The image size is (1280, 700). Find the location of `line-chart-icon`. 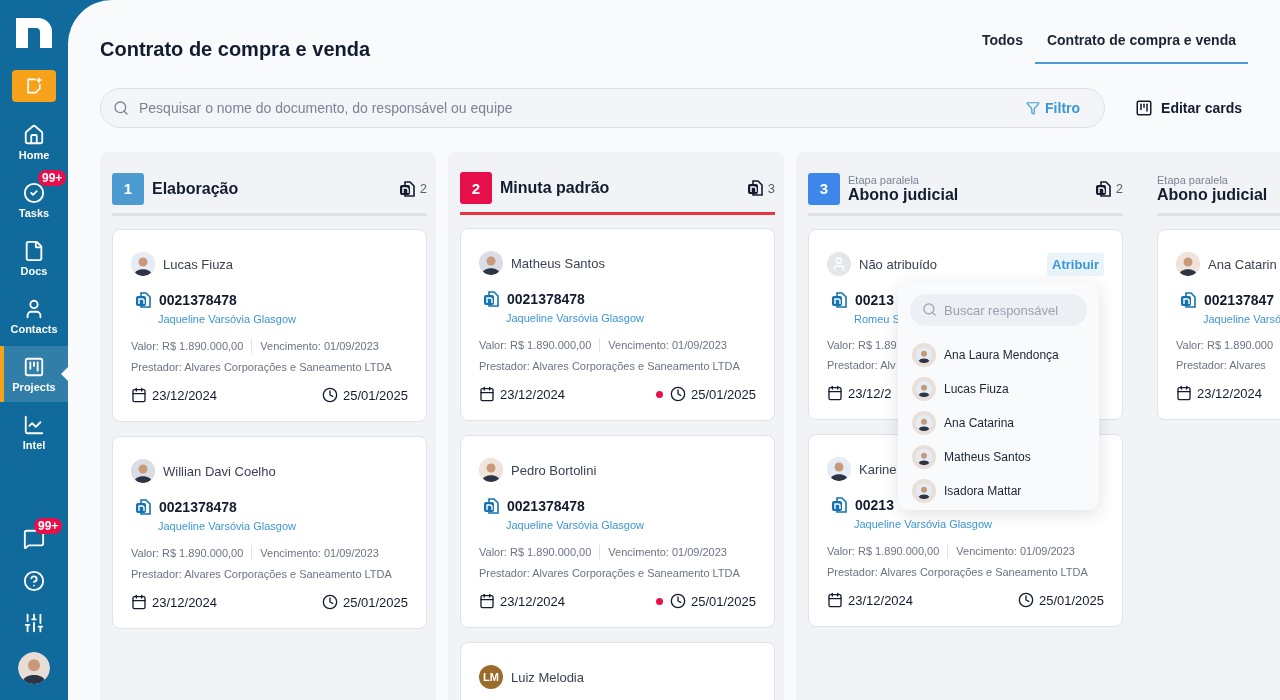

line-chart-icon is located at coordinates (34, 424).